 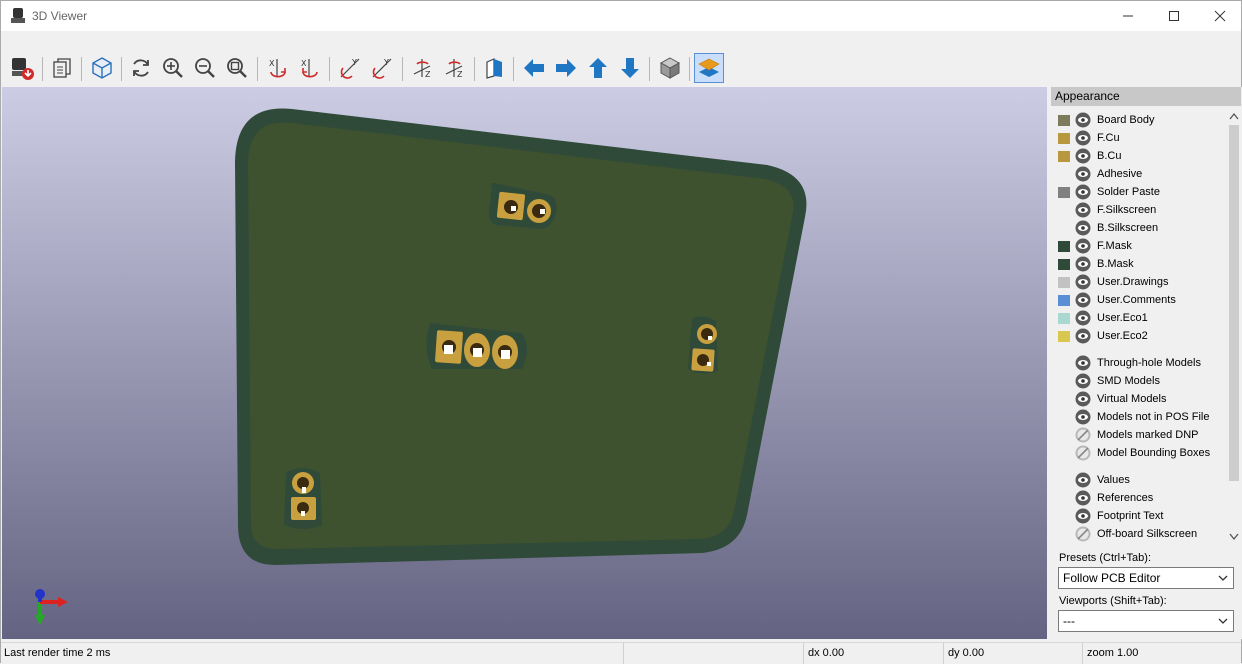 What do you see at coordinates (1146, 621) in the screenshot?
I see `viewports-dropdown: ---` at bounding box center [1146, 621].